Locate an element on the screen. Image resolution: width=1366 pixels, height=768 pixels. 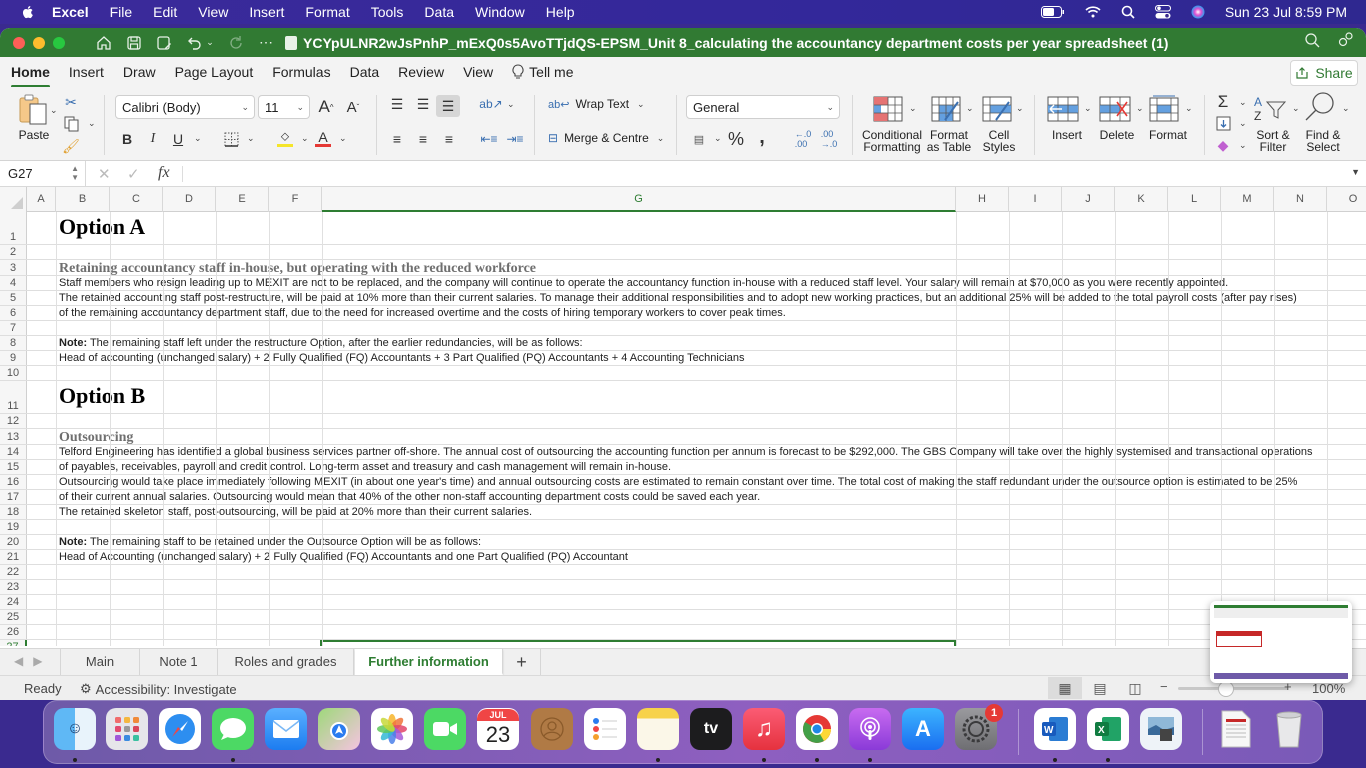
dock-notes-icon is located at coordinates (658, 729).